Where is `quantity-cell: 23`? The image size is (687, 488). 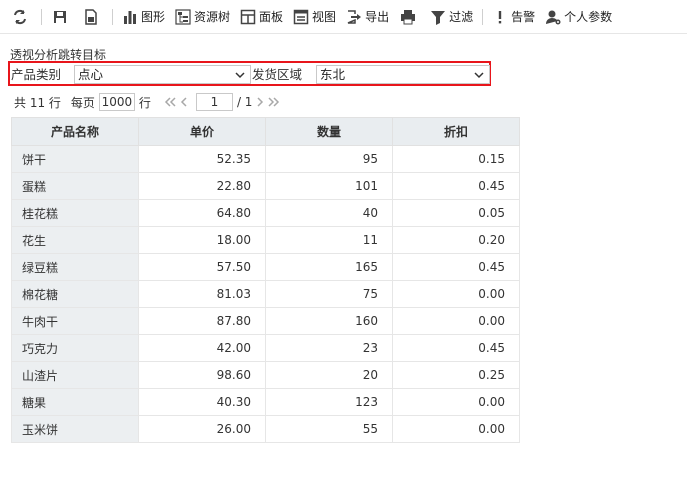 quantity-cell: 23 is located at coordinates (329, 348).